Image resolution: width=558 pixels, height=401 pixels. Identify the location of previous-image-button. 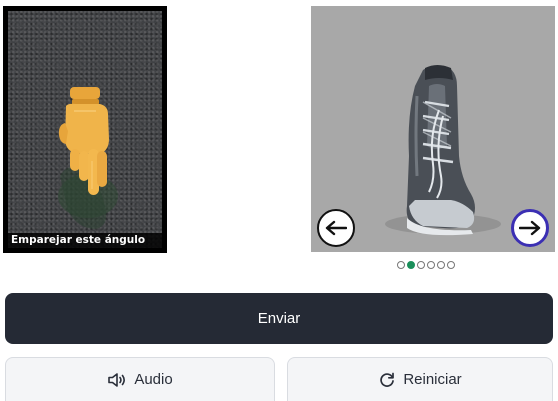
(336, 228).